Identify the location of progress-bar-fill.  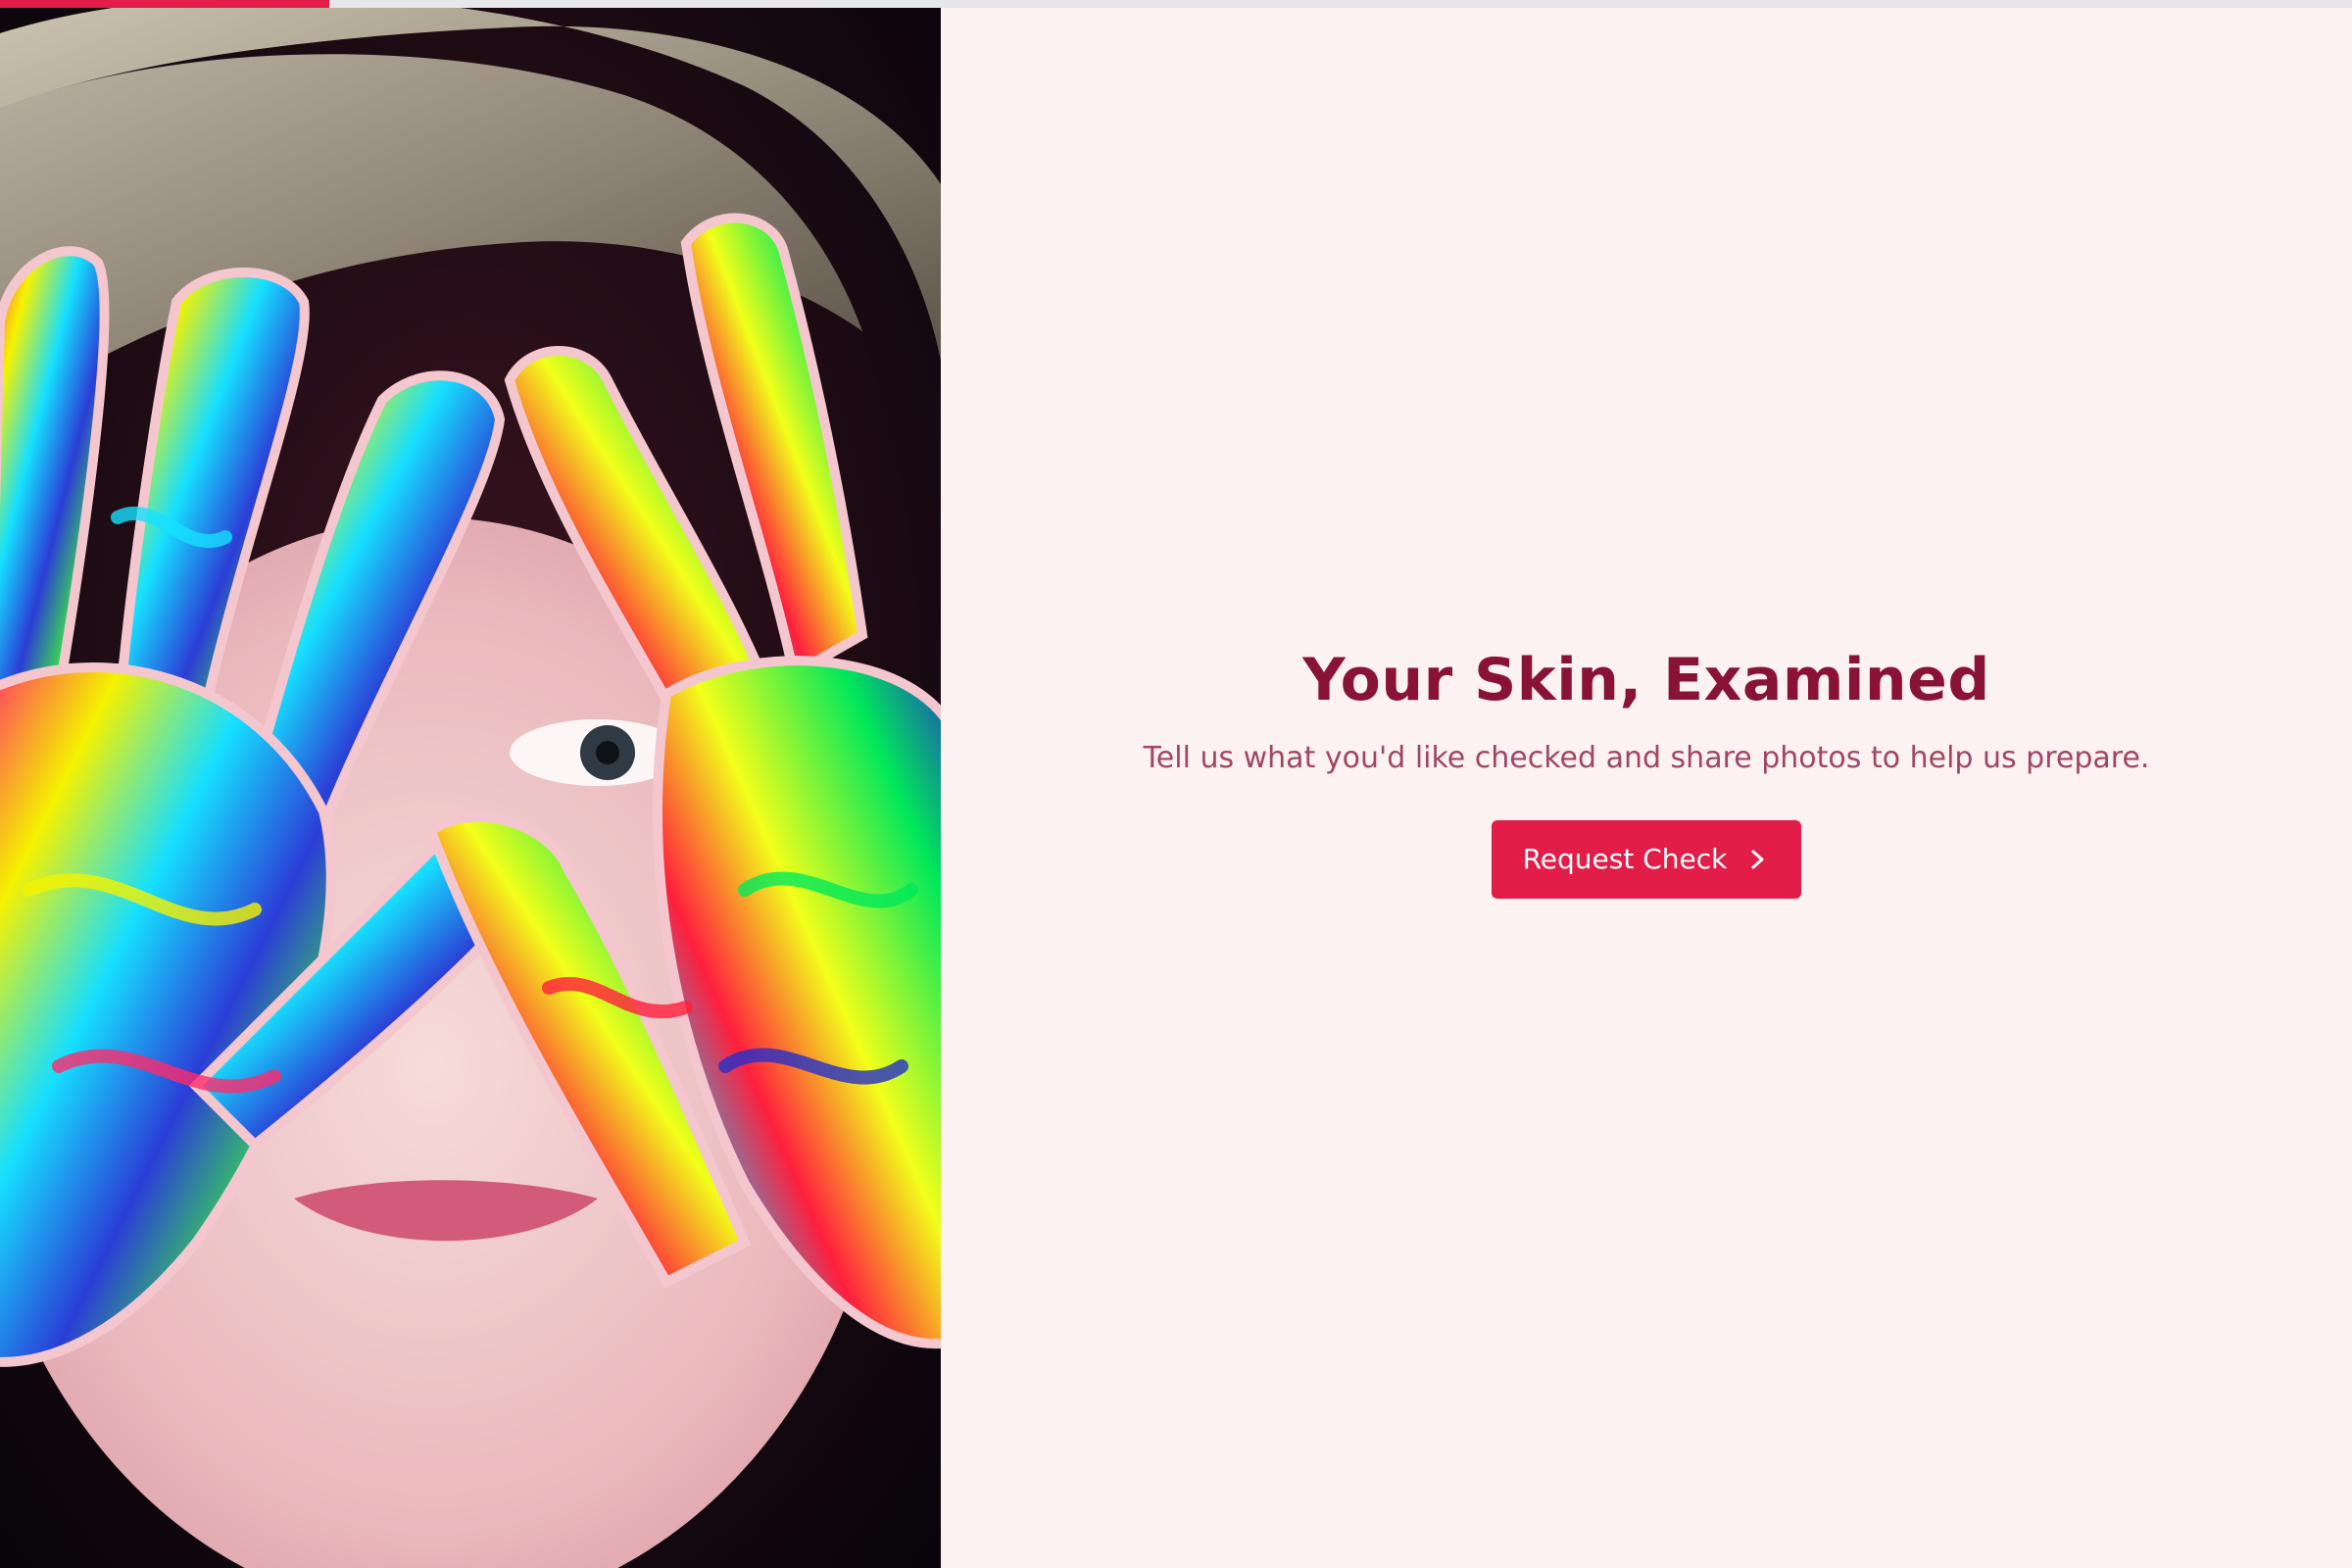
(164, 4).